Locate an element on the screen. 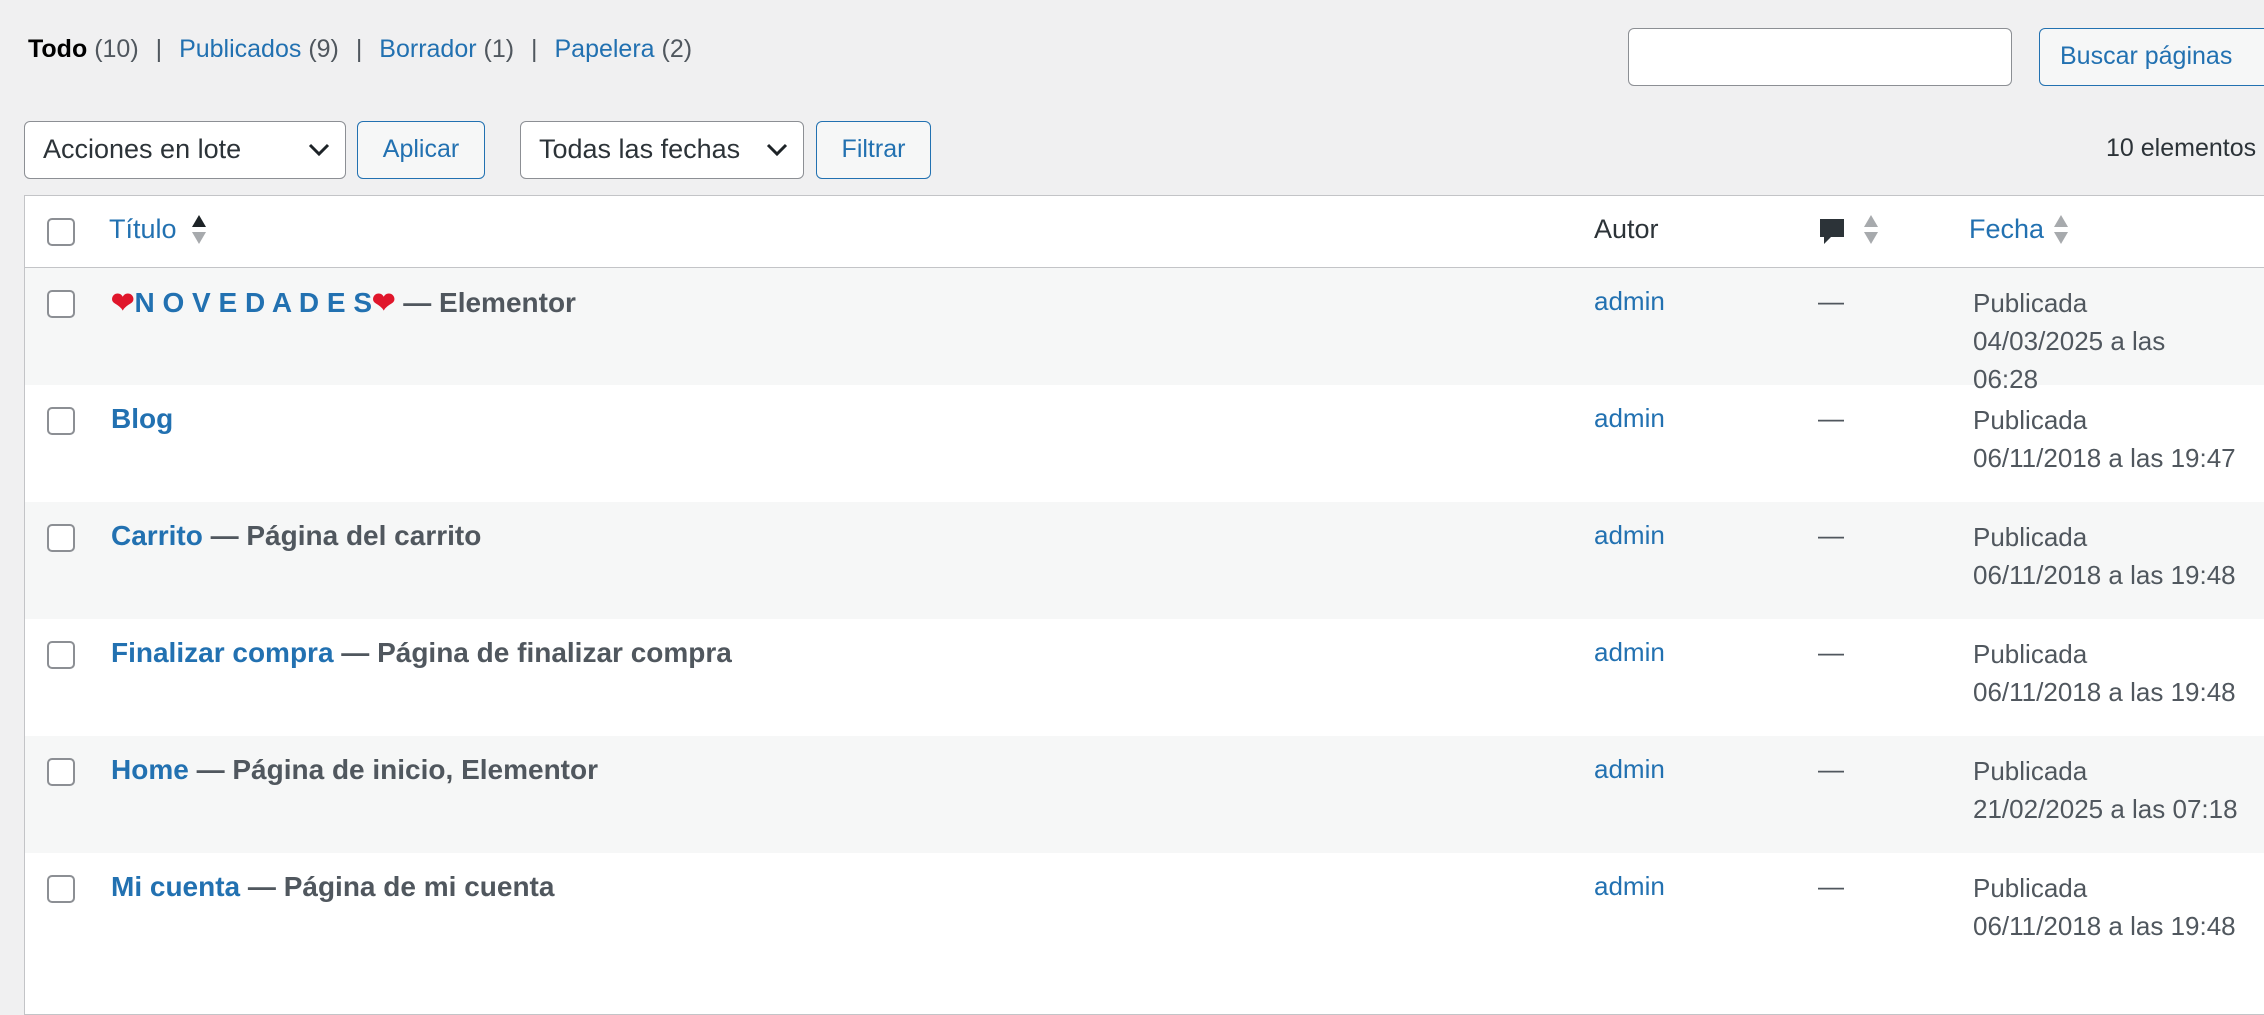 The width and height of the screenshot is (2264, 1015). apply-button: Aplicar is located at coordinates (421, 150).